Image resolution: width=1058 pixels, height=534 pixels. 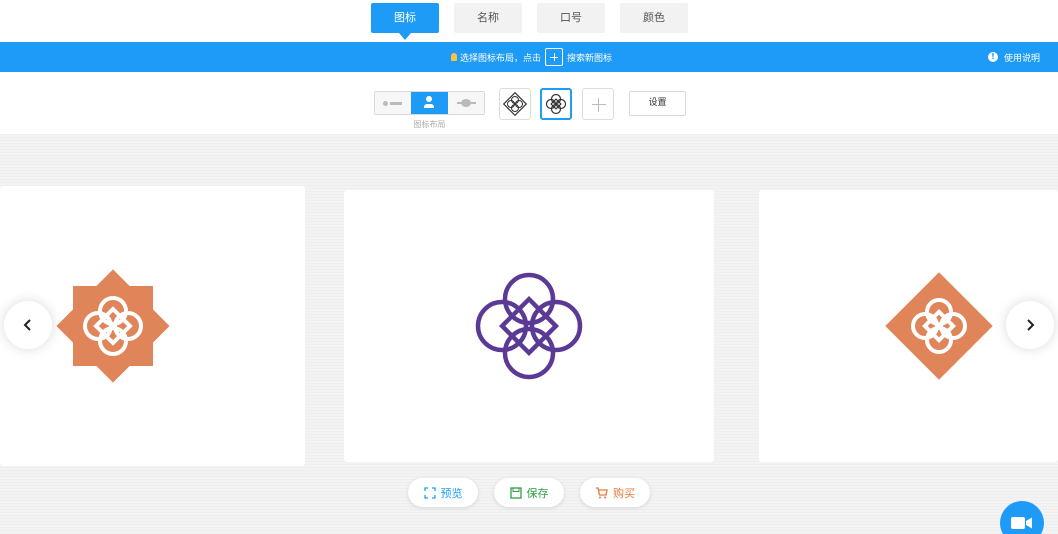 I want to click on logo-orange-diamond-icon, so click(x=938, y=326).